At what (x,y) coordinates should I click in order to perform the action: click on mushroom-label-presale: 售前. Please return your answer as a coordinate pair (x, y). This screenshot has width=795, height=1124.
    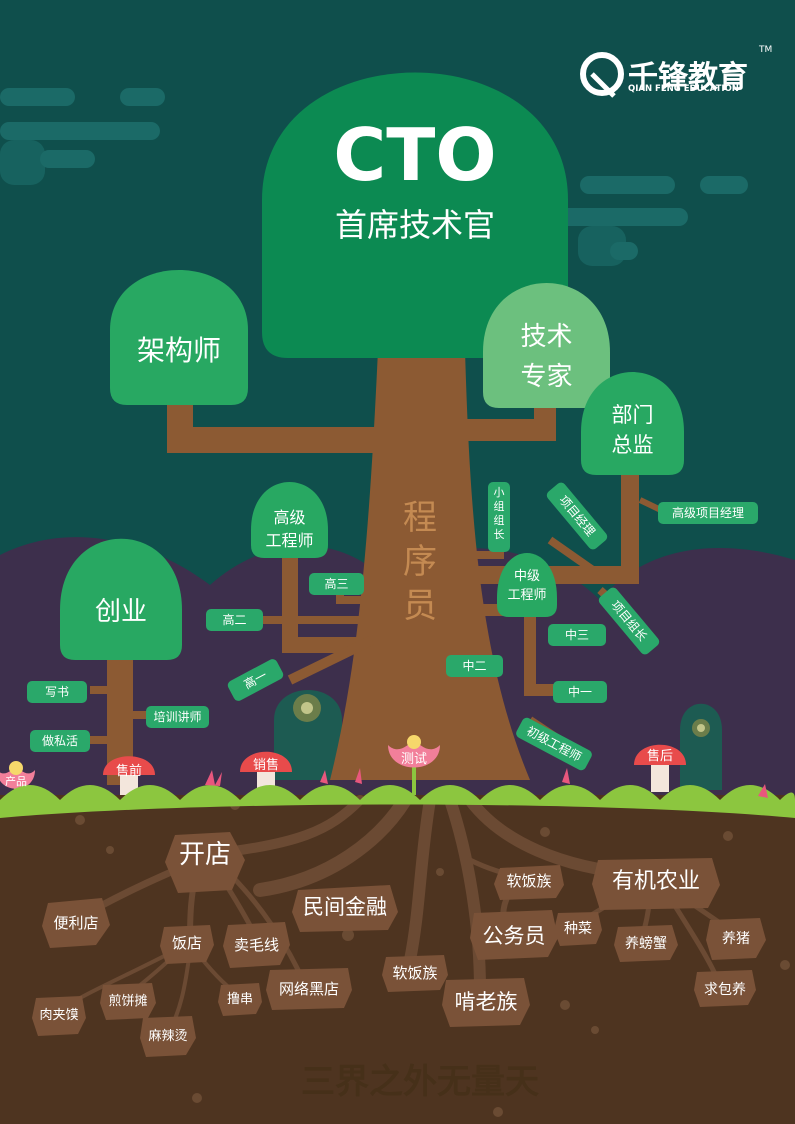
    Looking at the image, I should click on (128, 771).